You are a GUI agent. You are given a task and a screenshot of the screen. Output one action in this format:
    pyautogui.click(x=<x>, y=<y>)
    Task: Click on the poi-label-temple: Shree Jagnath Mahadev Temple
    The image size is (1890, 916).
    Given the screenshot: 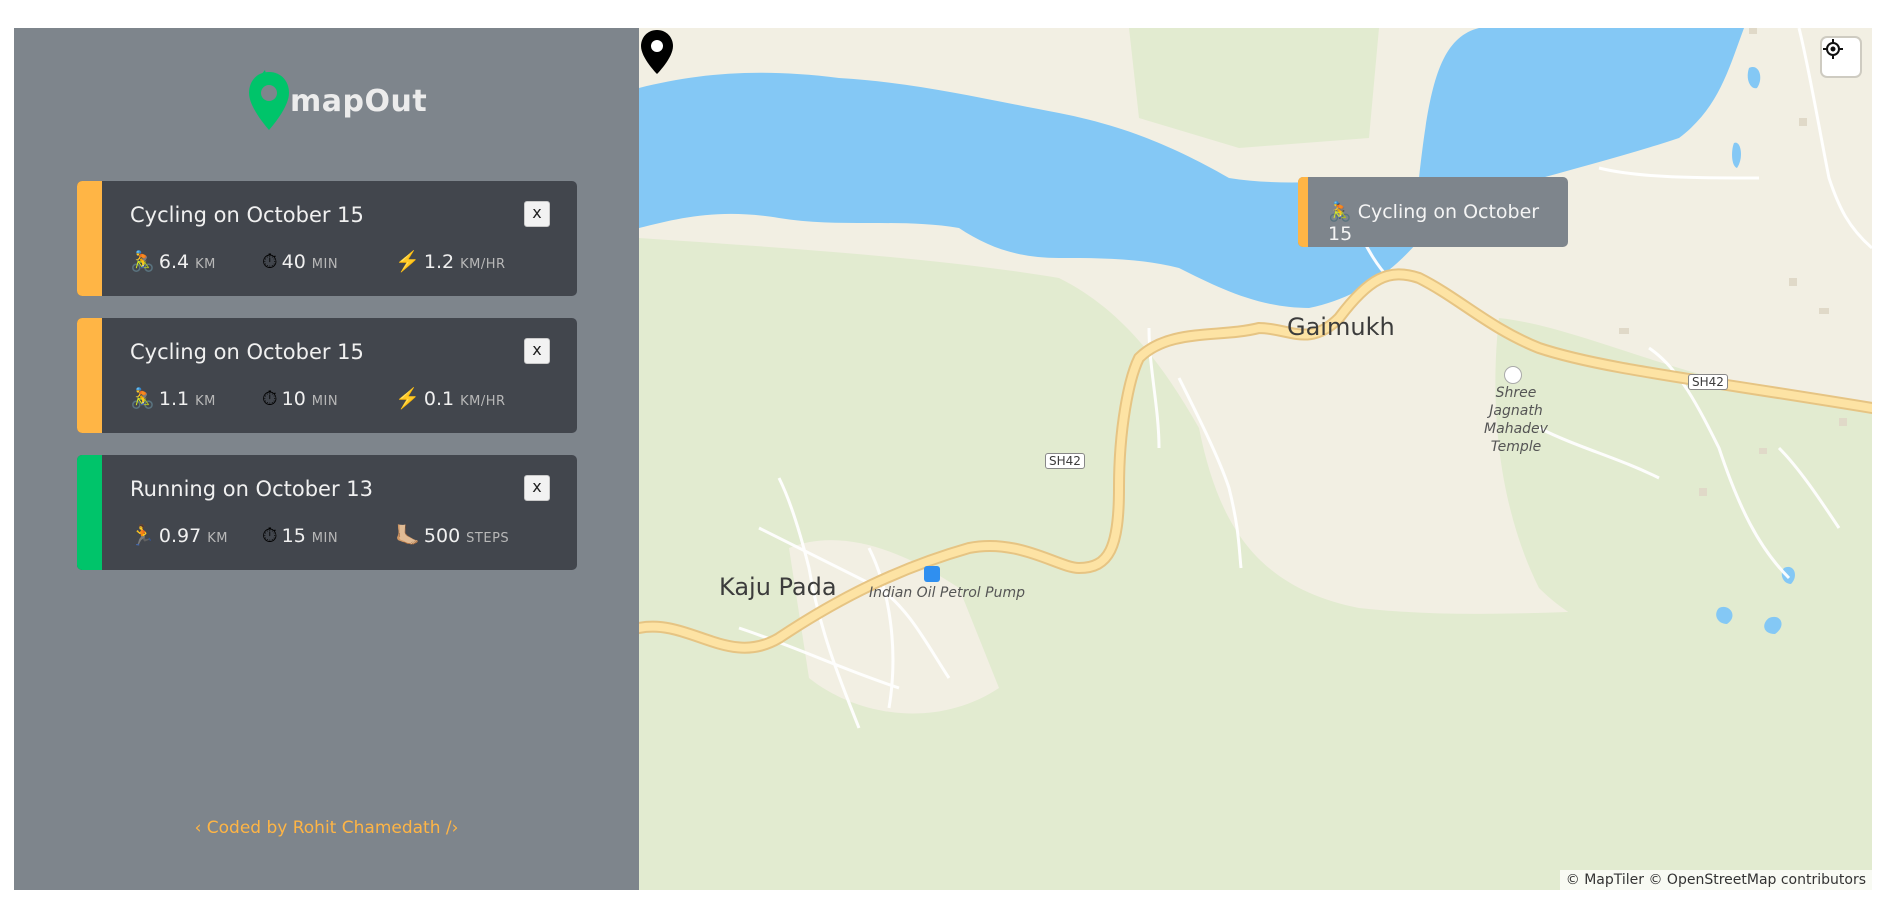 What is the action you would take?
    pyautogui.click(x=1516, y=420)
    